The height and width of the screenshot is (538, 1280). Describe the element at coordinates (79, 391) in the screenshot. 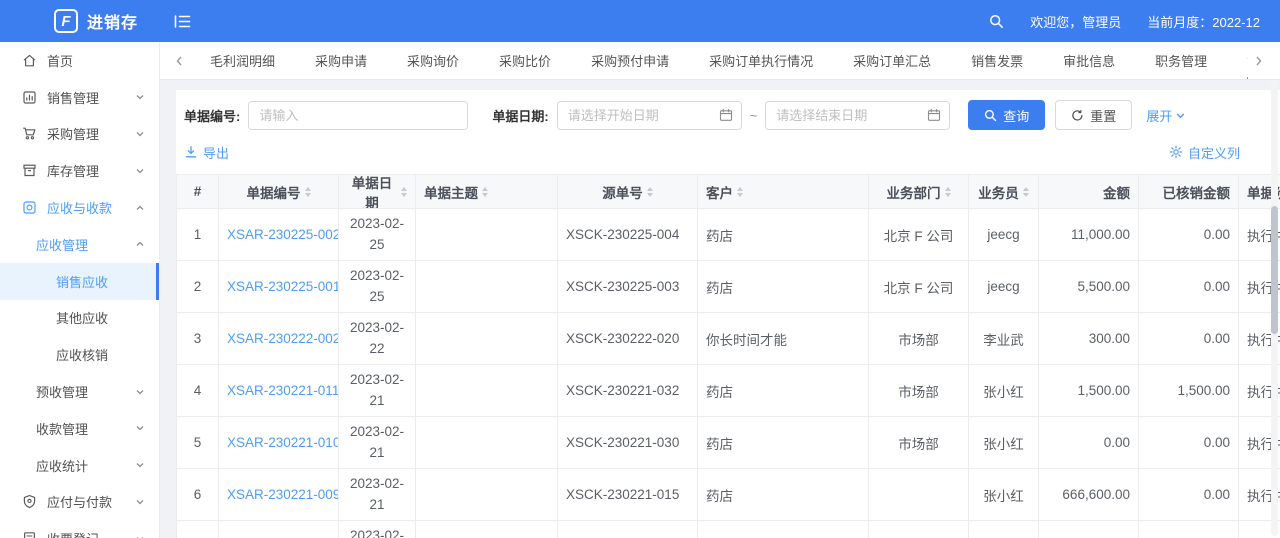

I see `sidebar-item-advance-mgmt: 预收管理` at that location.